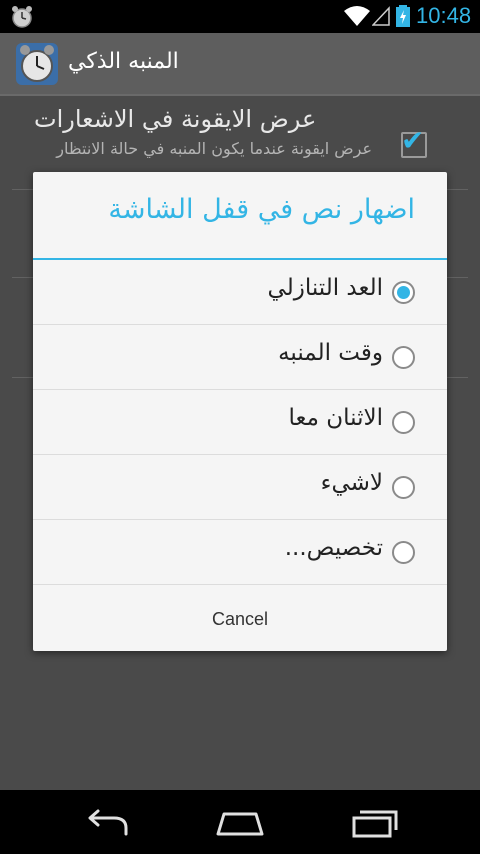 The height and width of the screenshot is (854, 480). I want to click on option-both: الاثنان معا, so click(240, 422).